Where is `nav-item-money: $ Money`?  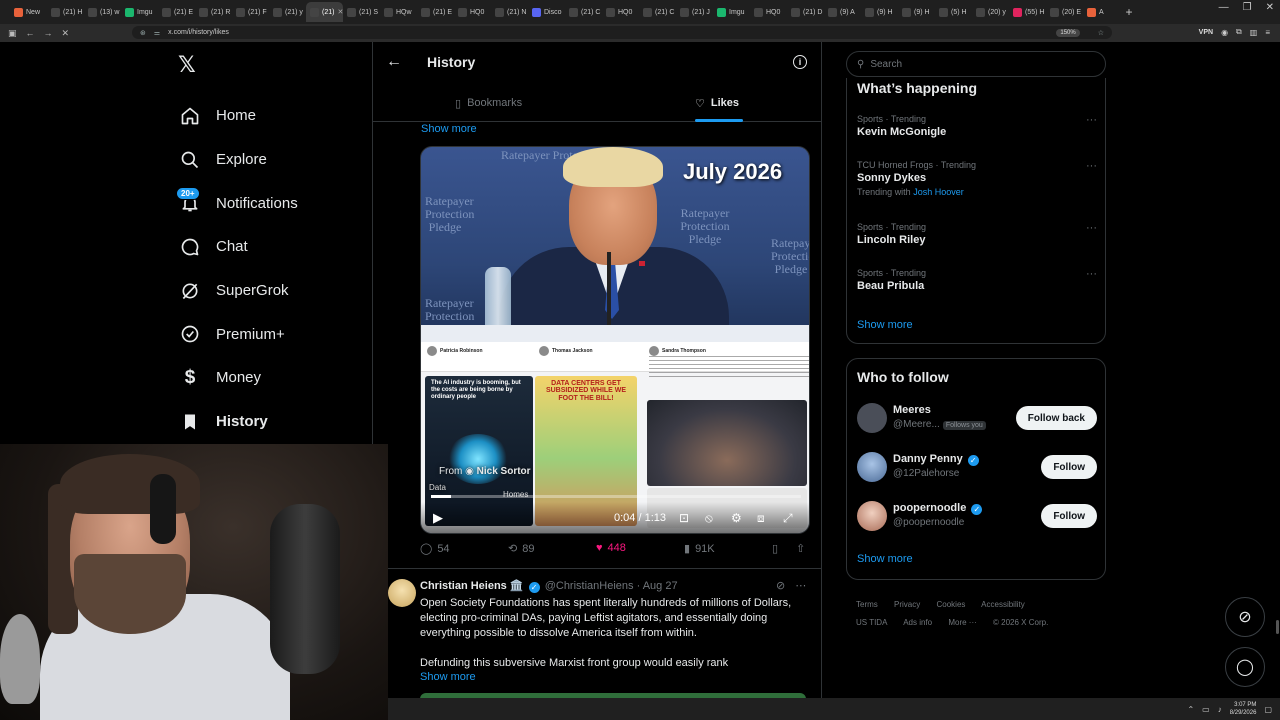
nav-item-money: $ Money is located at coordinates (273, 378).